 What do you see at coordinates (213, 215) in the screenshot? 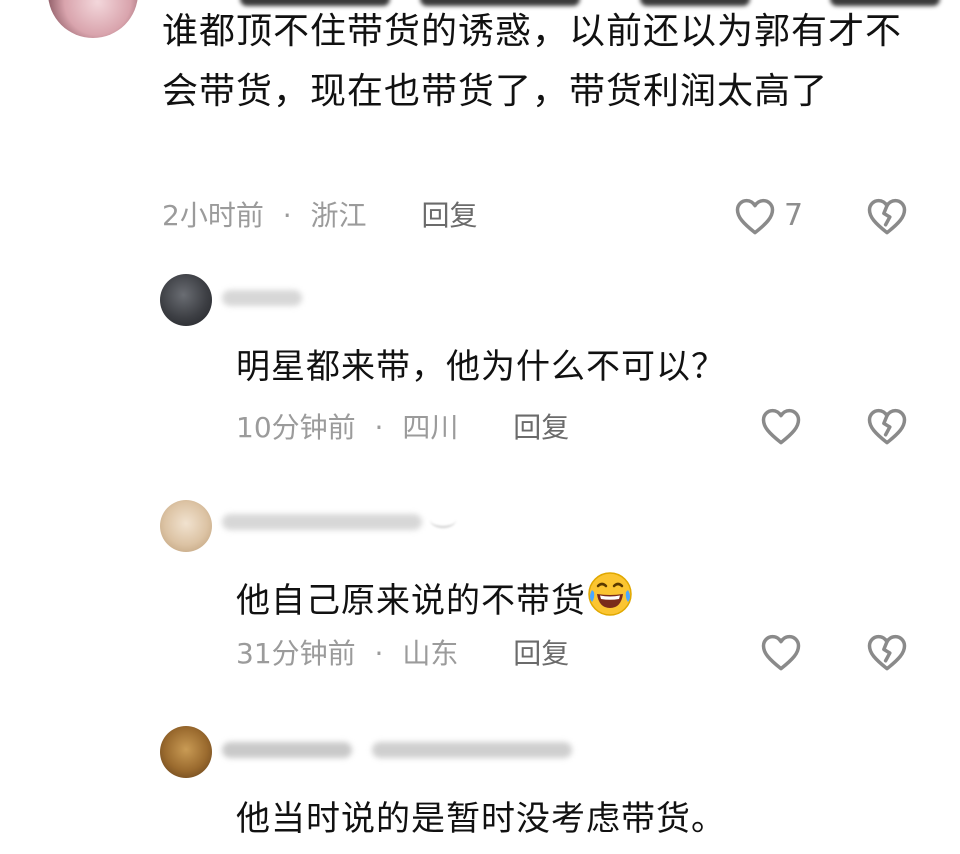
I see `comment-time: 2小时前` at bounding box center [213, 215].